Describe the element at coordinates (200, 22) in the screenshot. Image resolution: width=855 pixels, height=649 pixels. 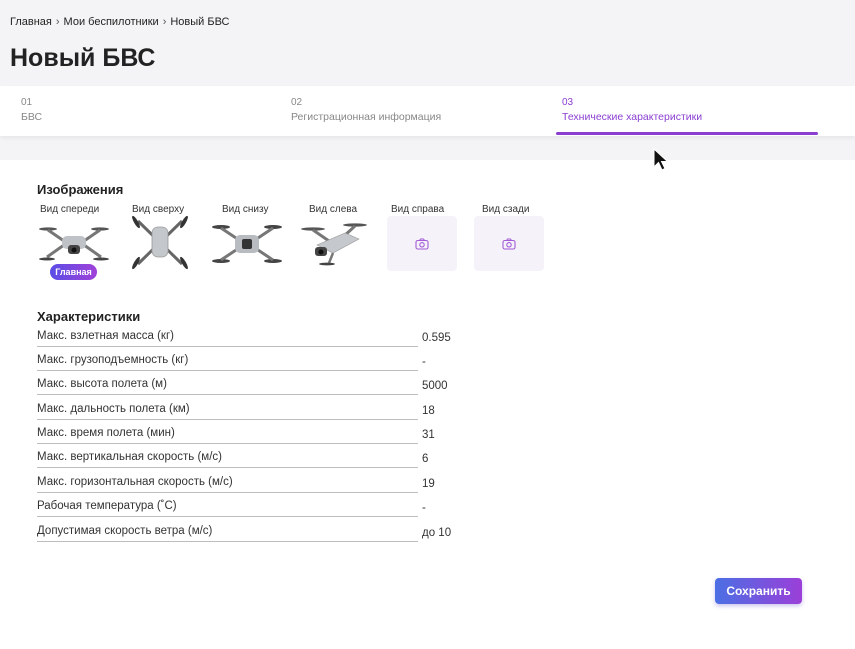
I see `breadcrumb-current: Новый БВС` at that location.